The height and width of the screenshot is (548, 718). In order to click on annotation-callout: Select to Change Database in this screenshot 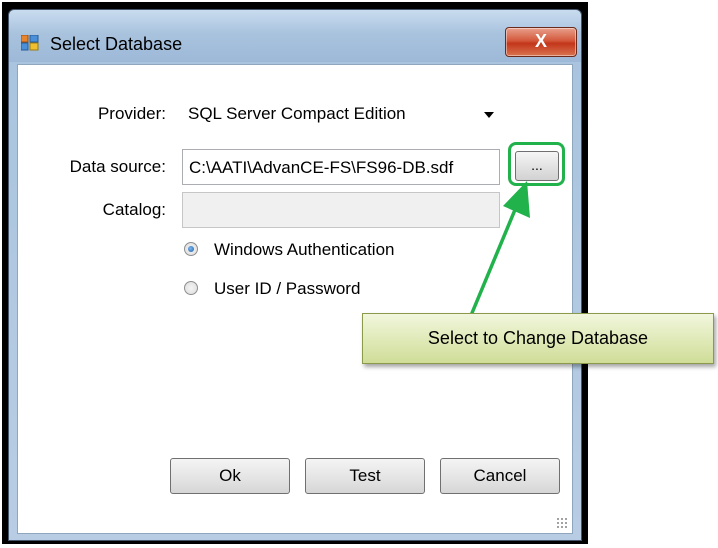, I will do `click(538, 338)`.